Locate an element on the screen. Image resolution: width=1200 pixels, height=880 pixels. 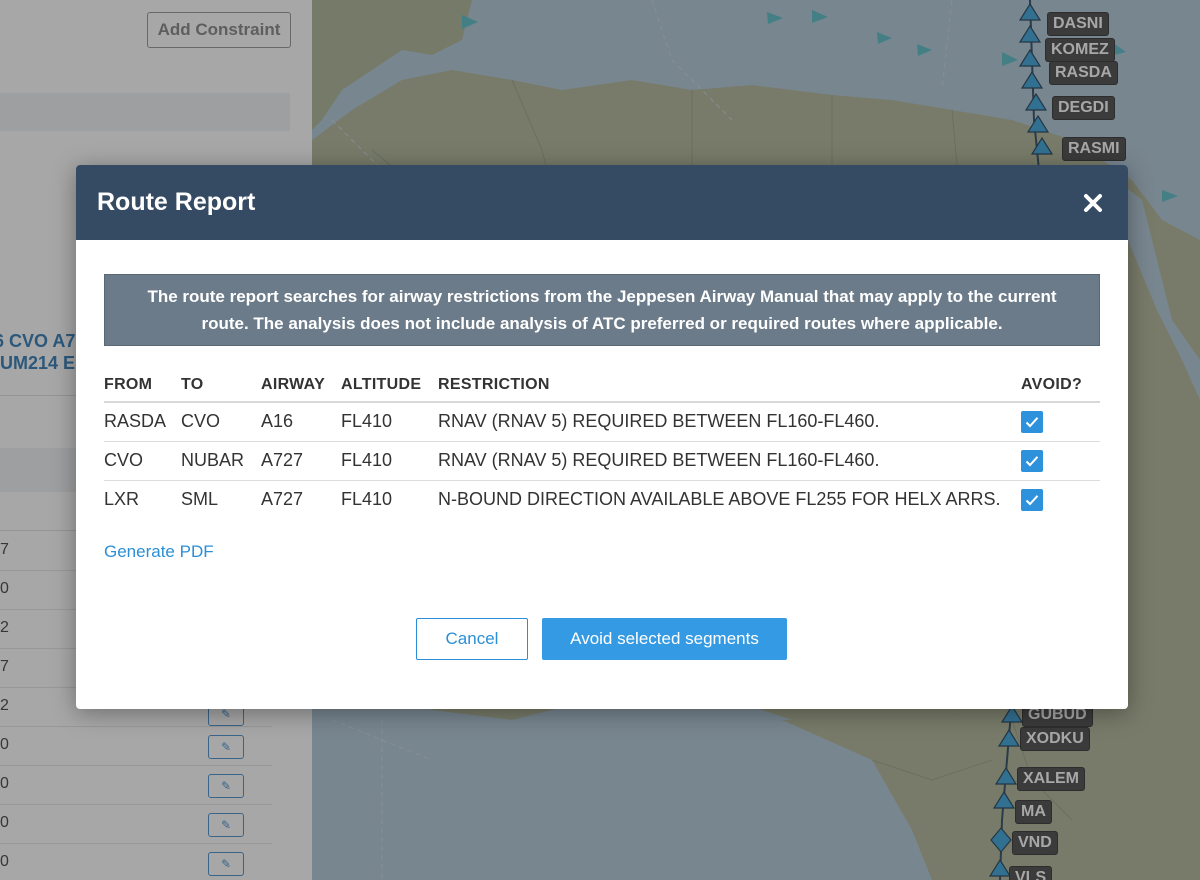
close-button is located at coordinates (1093, 203).